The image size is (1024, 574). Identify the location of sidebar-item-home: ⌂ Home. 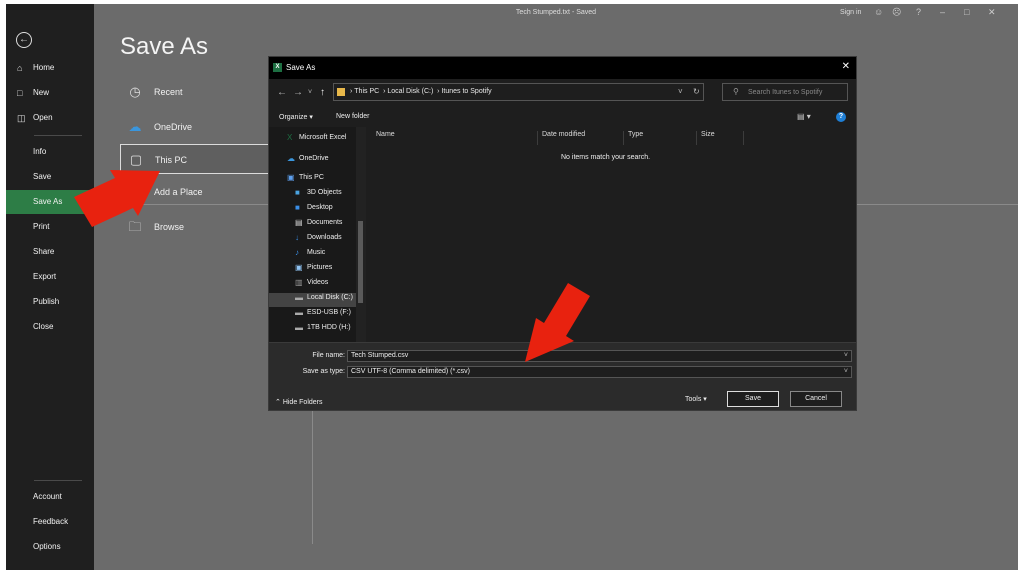
(50, 68).